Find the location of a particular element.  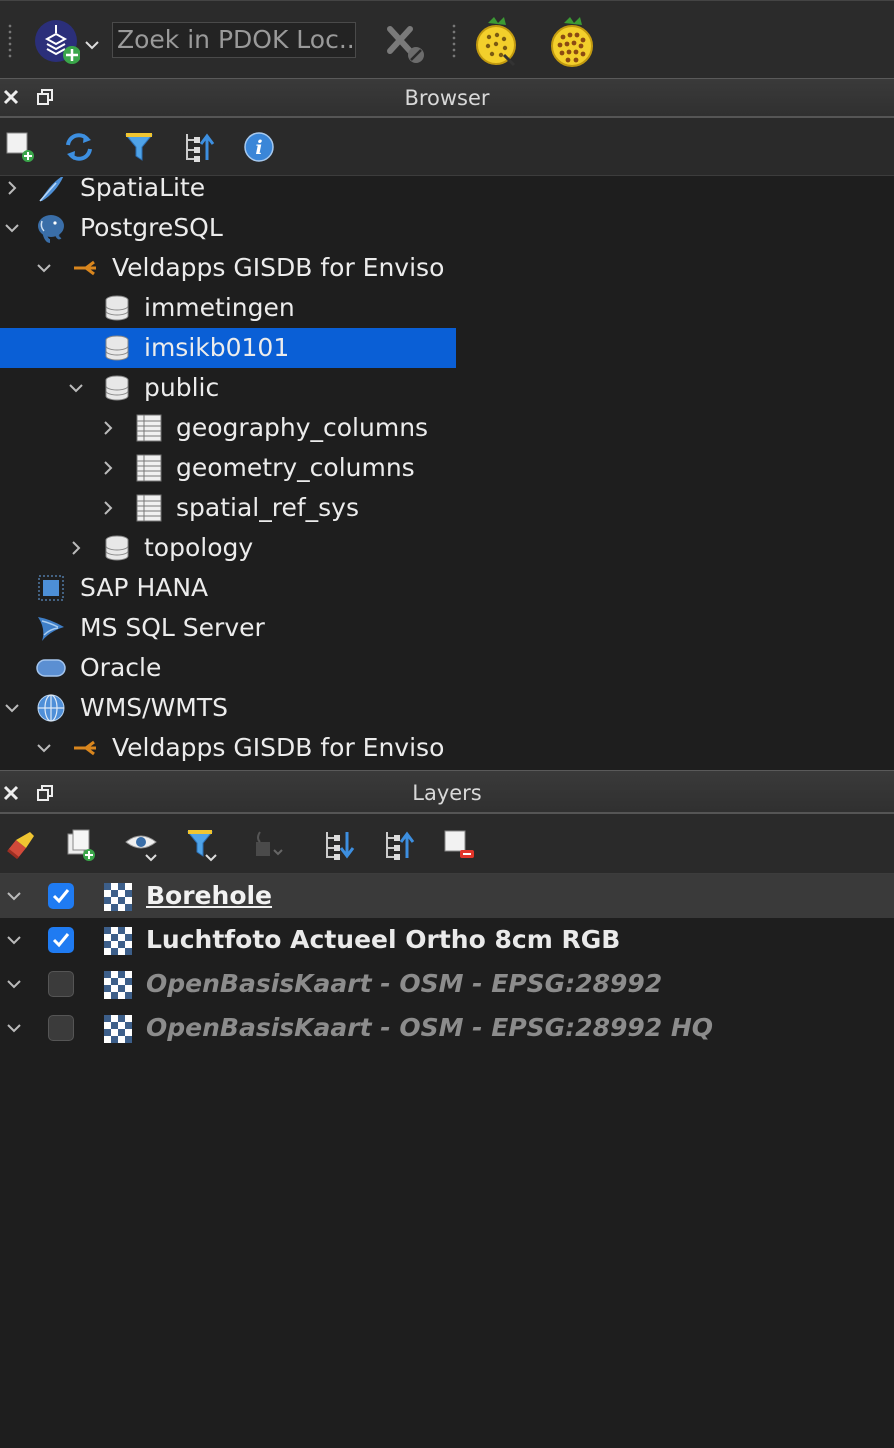

tree-item-spatialite: SpatiaLite is located at coordinates (447, 192).